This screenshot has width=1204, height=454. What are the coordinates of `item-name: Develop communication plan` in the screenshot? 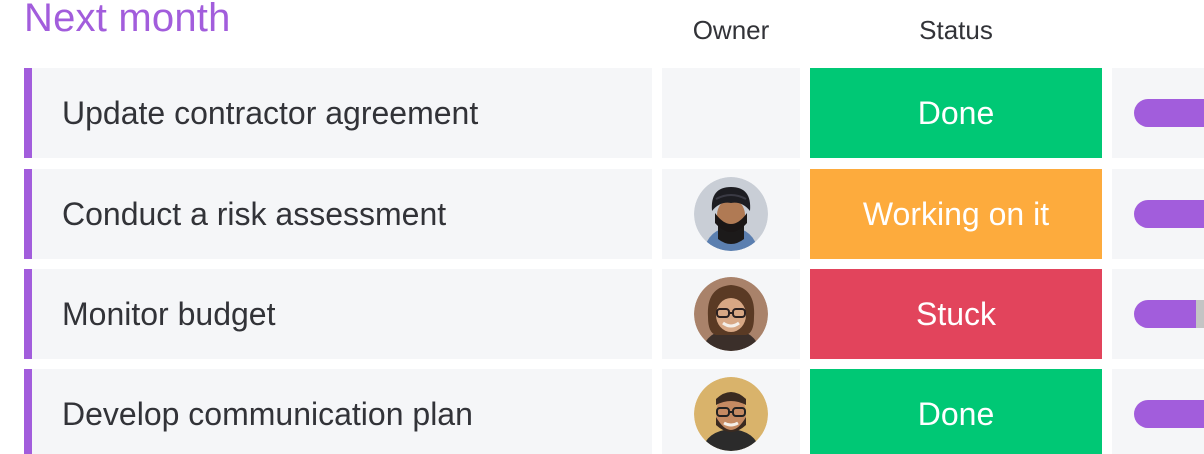 It's located at (267, 413).